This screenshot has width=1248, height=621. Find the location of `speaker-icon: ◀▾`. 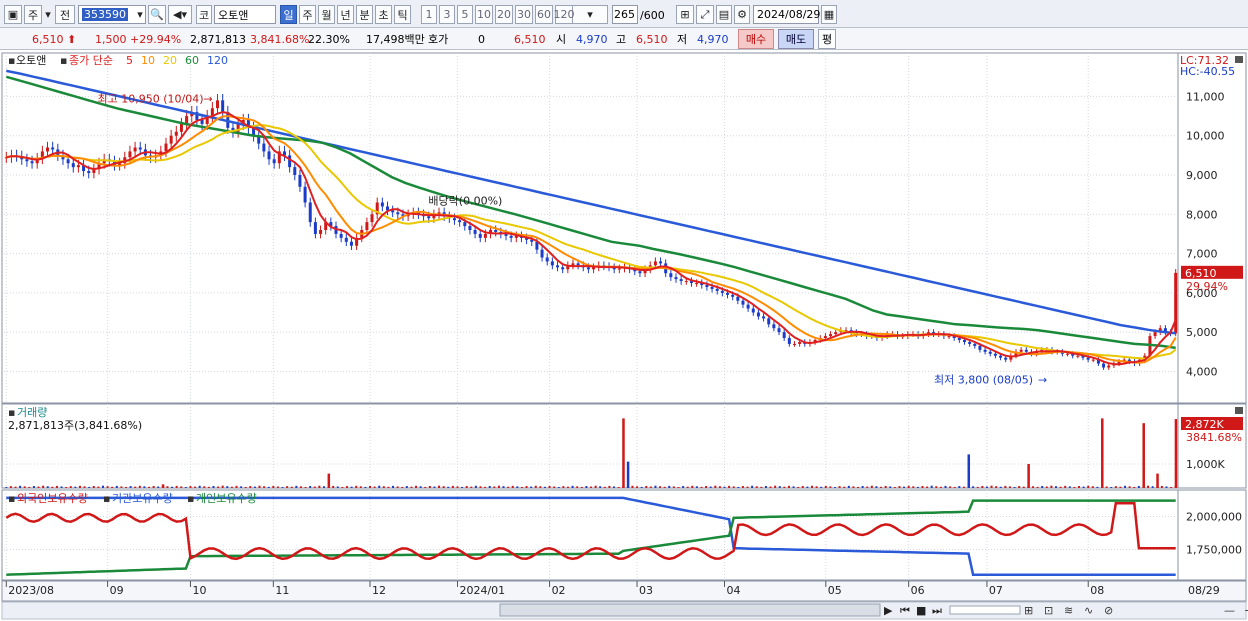

speaker-icon: ◀▾ is located at coordinates (180, 14).